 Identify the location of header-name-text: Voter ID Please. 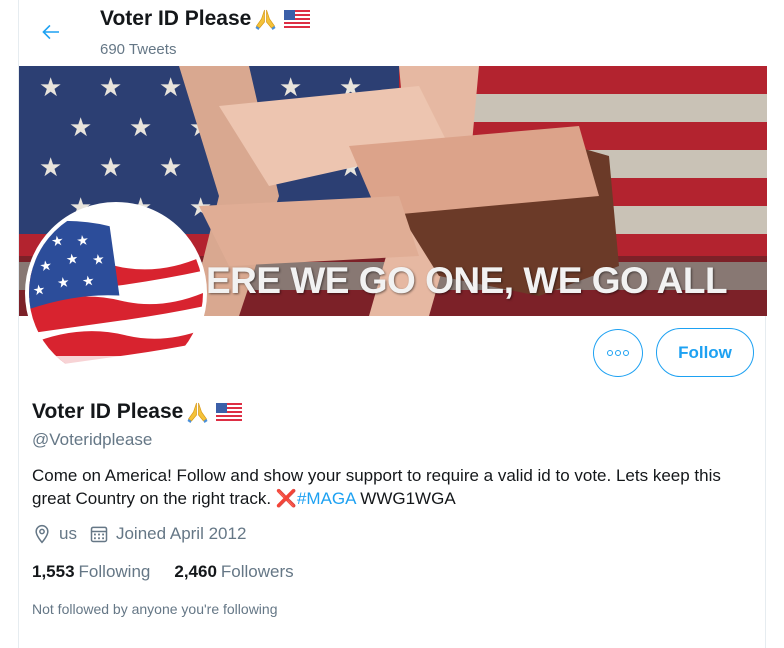
(176, 18).